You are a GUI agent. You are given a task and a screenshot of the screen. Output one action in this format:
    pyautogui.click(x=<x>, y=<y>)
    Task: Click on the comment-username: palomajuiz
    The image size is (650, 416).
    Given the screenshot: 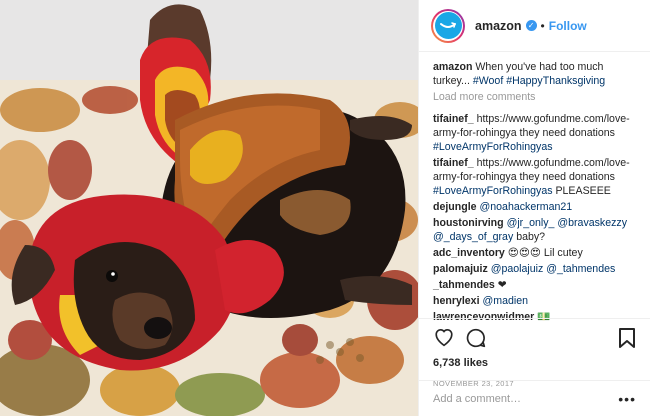 What is the action you would take?
    pyautogui.click(x=460, y=269)
    